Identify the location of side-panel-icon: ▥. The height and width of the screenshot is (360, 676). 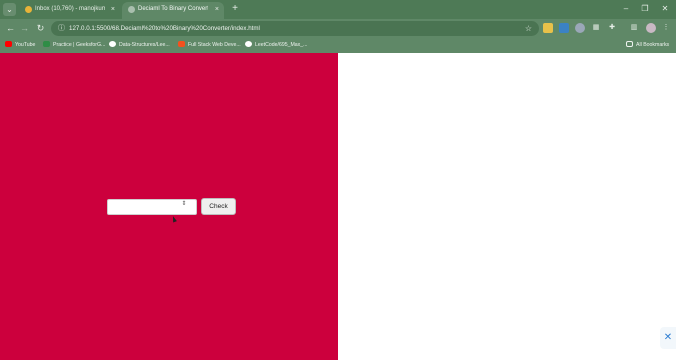
(634, 28).